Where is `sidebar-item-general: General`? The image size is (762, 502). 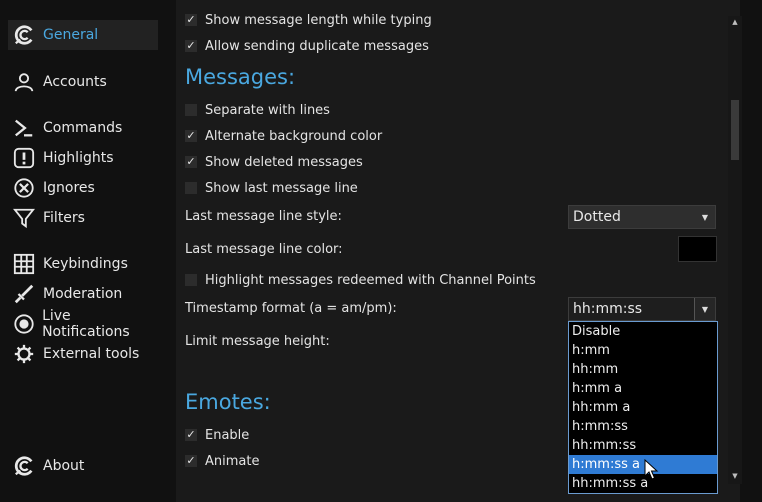 sidebar-item-general: General is located at coordinates (83, 35).